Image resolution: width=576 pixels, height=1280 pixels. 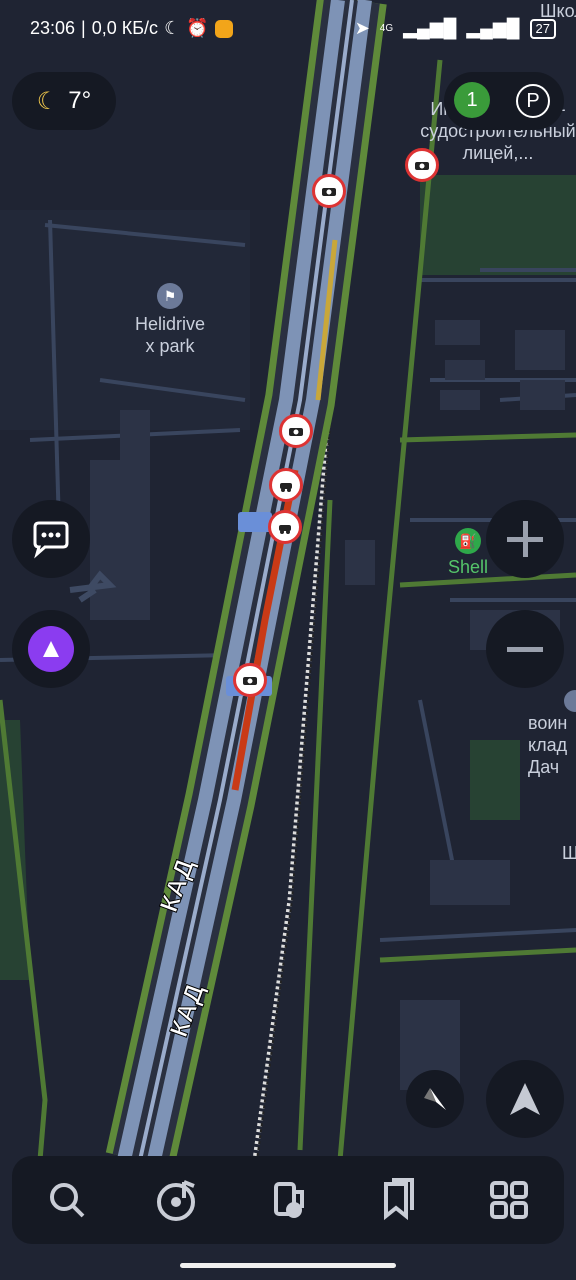 I want to click on music-icon, so click(x=175, y=1200).